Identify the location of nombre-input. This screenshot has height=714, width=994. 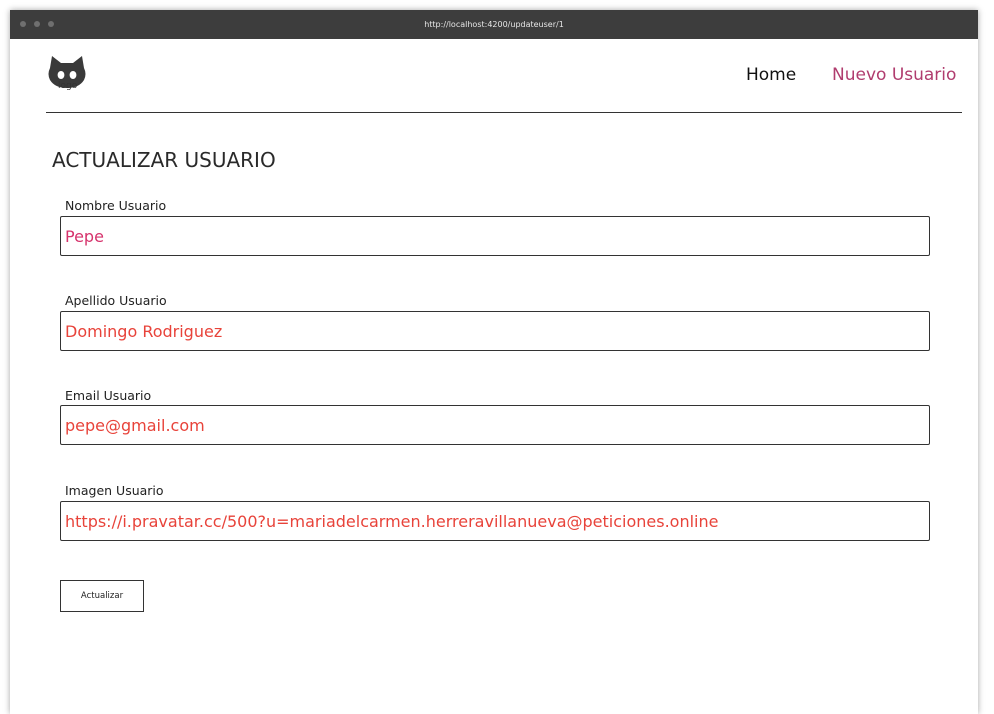
(495, 236).